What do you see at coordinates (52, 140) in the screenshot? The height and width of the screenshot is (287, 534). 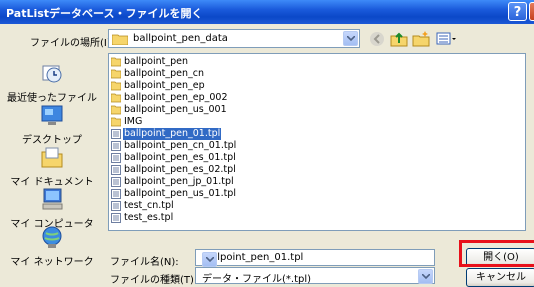 I see `place-label: デスクトップ` at bounding box center [52, 140].